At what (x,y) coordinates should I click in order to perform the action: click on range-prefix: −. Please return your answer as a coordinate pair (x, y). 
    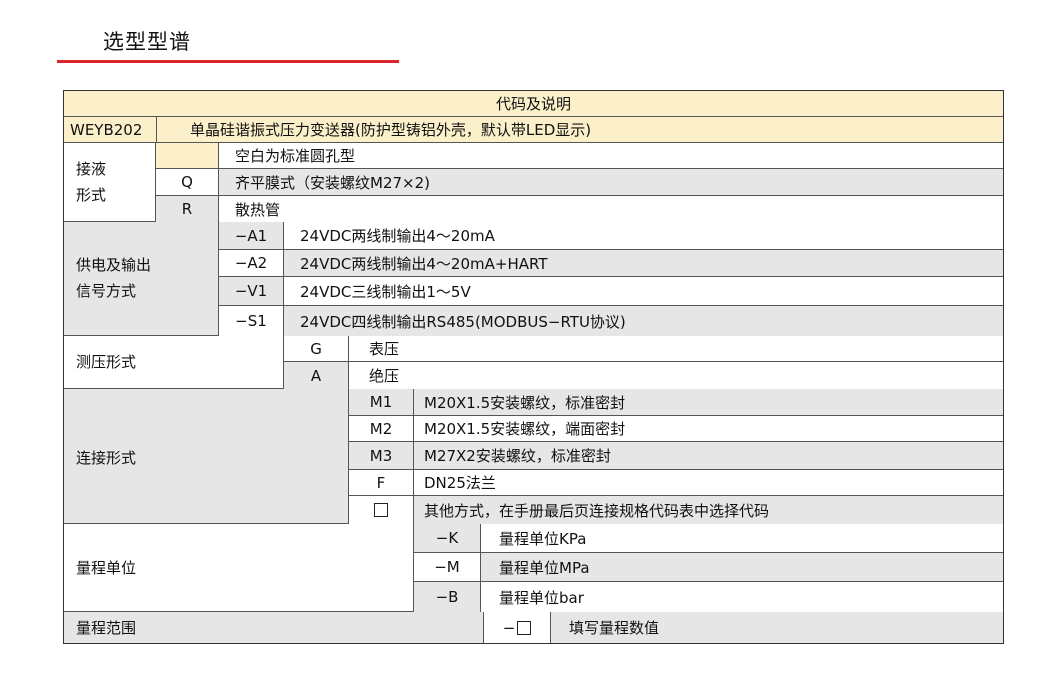
    Looking at the image, I should click on (509, 627).